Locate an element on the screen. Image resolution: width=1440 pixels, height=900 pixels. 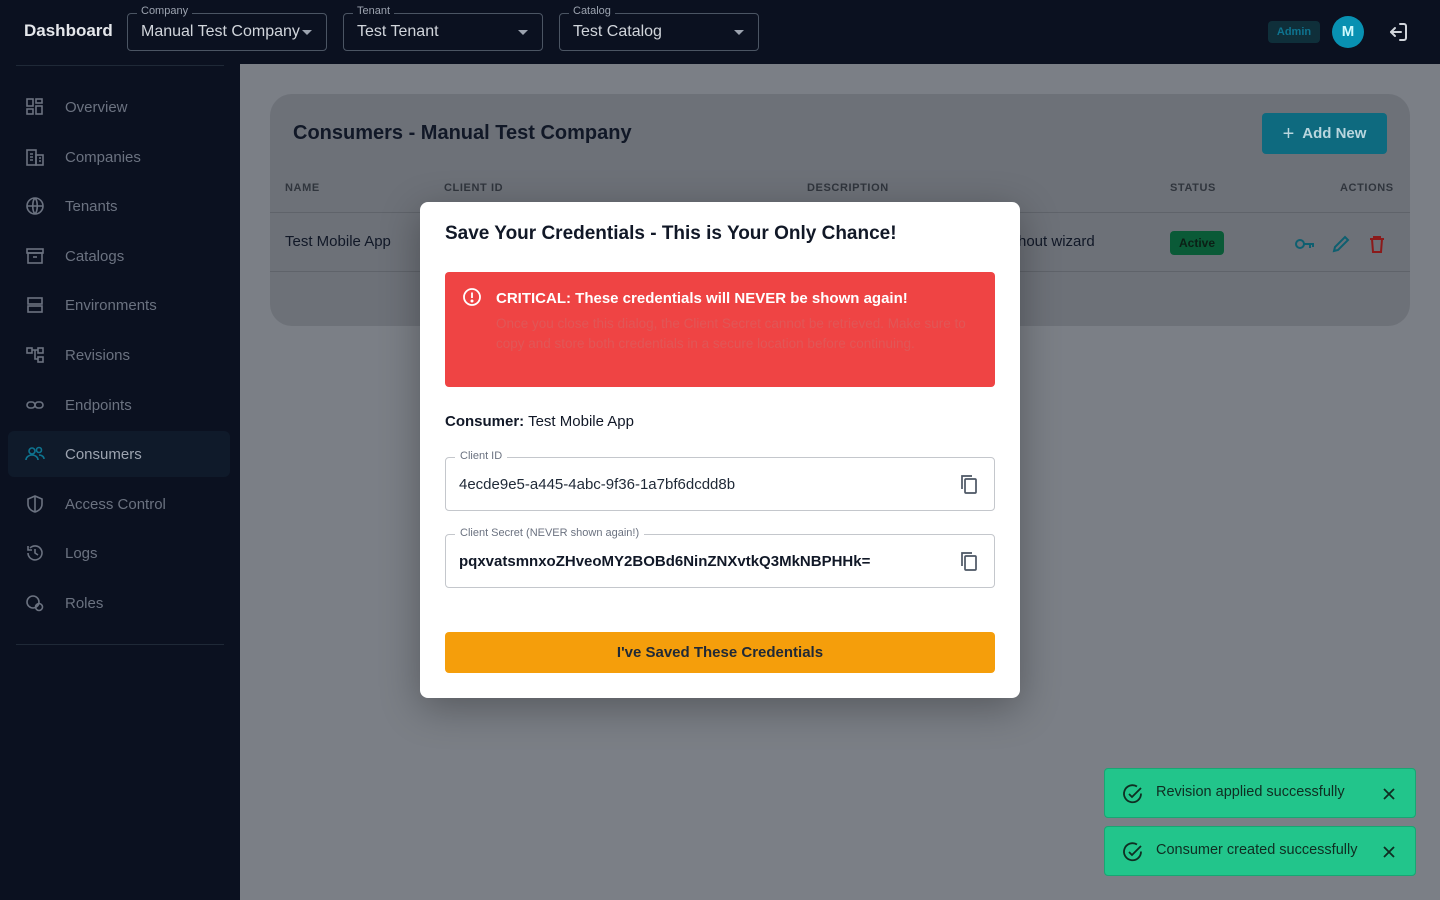
edit-icon is located at coordinates (1341, 244).